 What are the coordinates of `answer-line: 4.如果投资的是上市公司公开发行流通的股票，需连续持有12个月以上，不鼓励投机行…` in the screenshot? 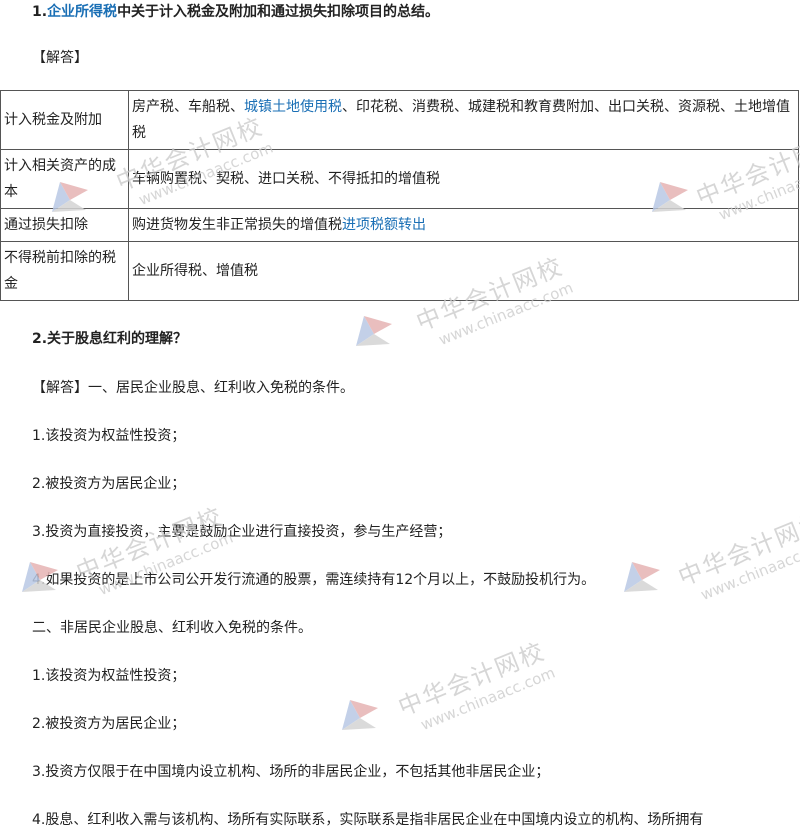 It's located at (314, 580).